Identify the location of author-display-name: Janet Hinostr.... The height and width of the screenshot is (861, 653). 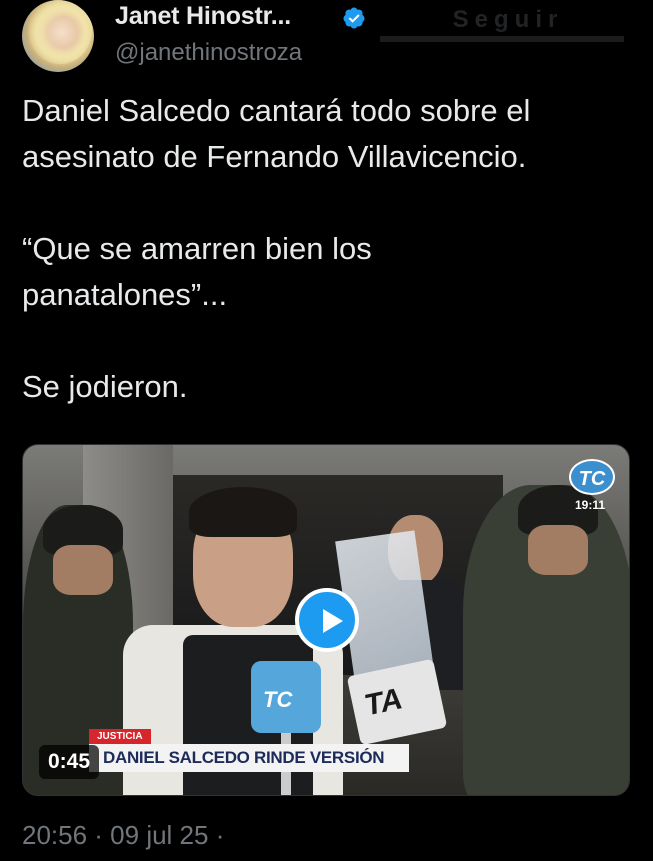
(203, 16).